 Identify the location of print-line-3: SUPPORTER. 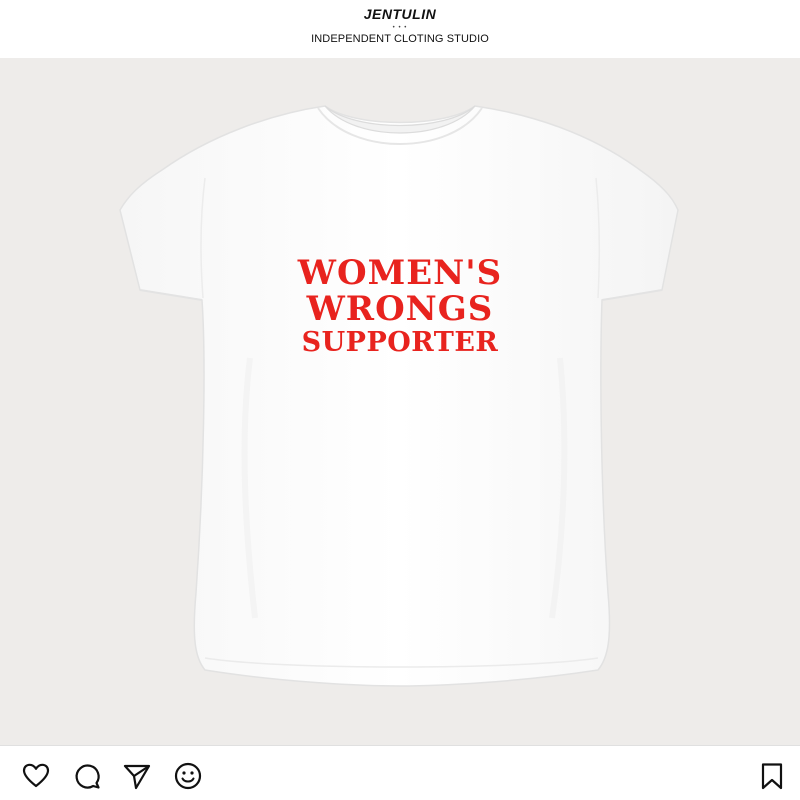
(400, 342).